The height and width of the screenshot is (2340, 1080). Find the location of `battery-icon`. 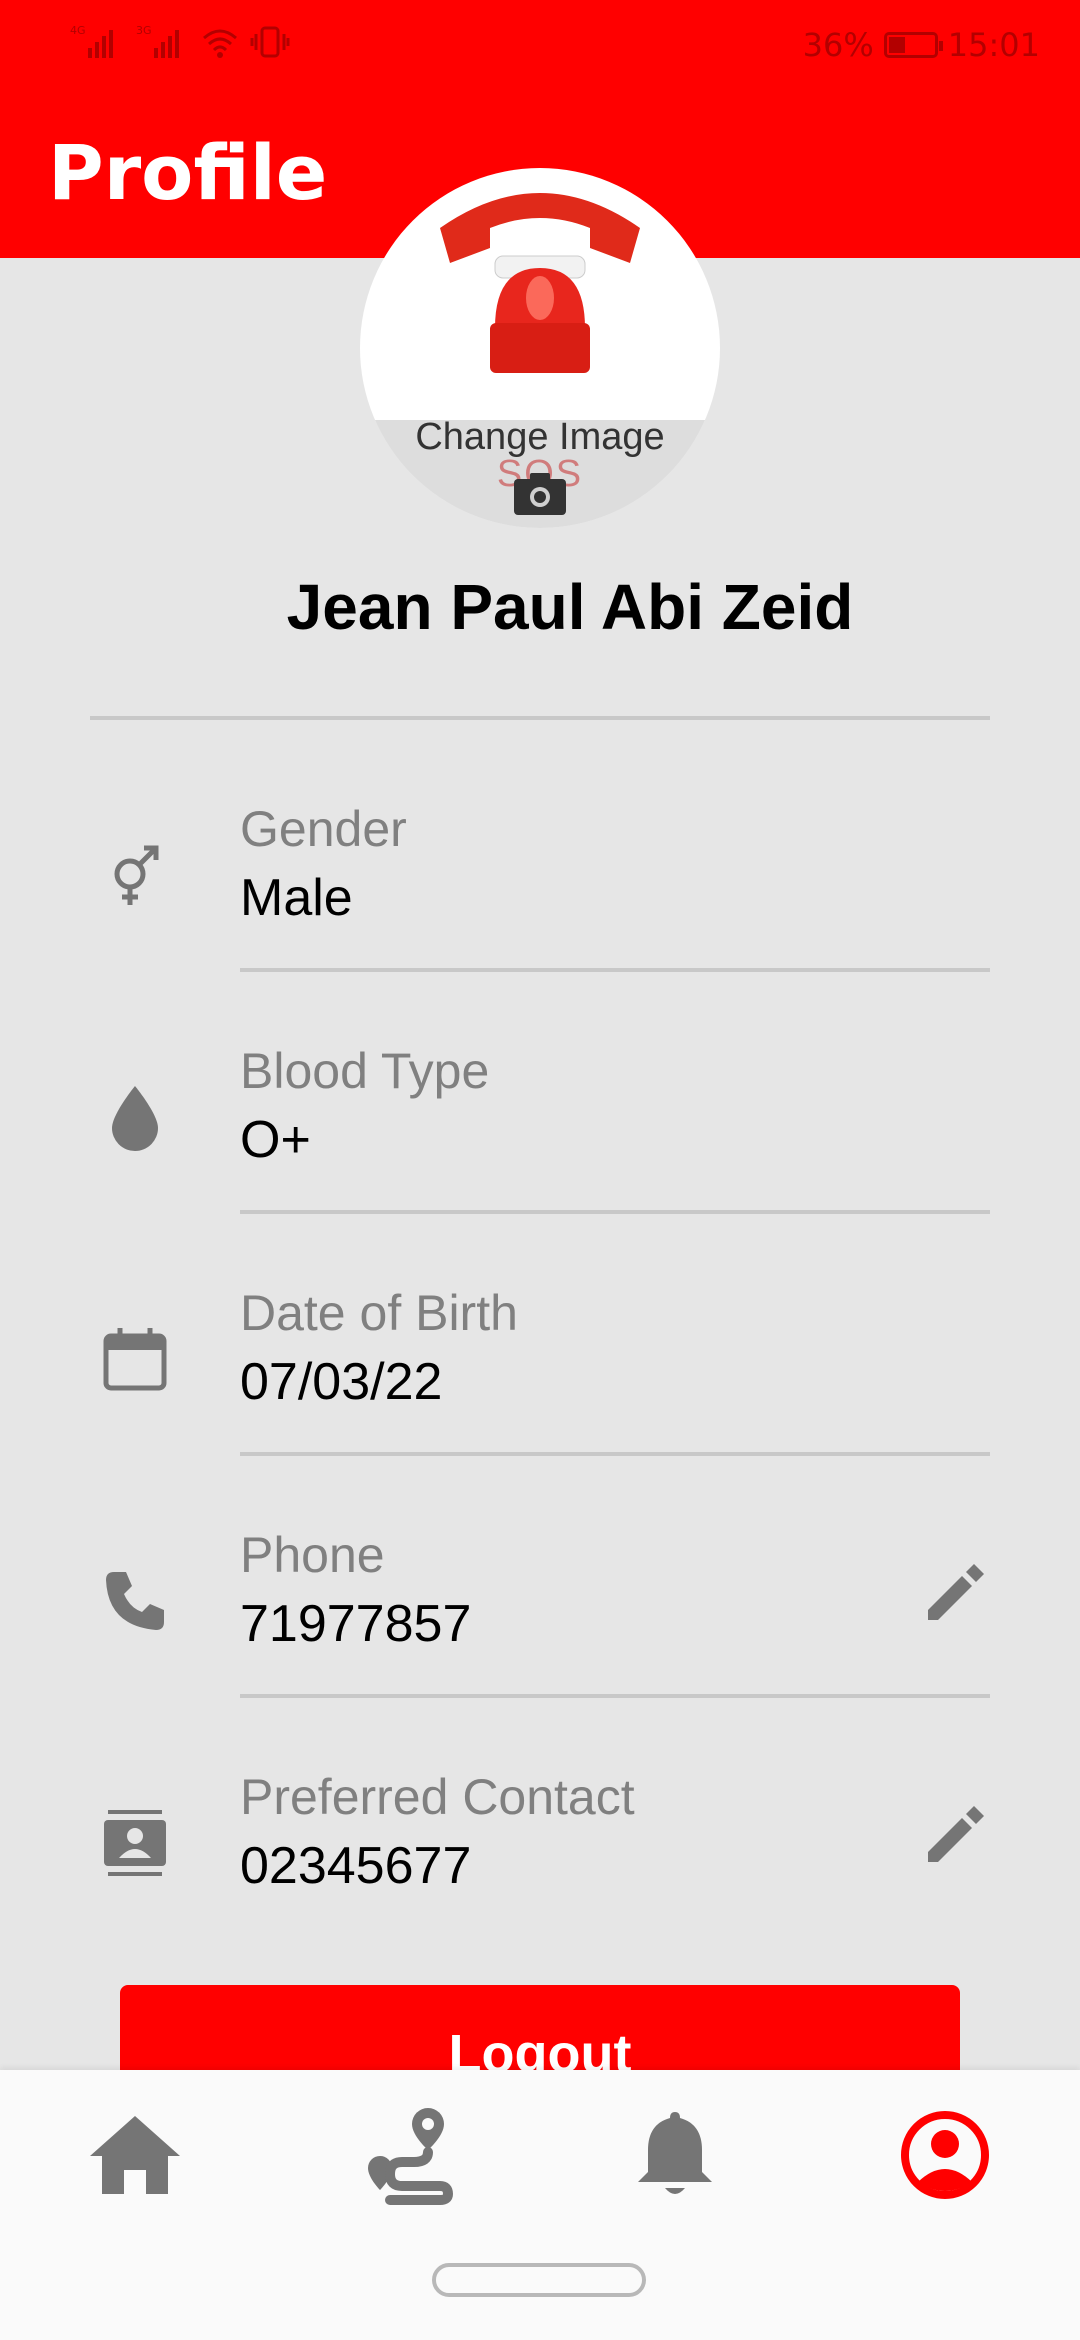

battery-icon is located at coordinates (913, 45).